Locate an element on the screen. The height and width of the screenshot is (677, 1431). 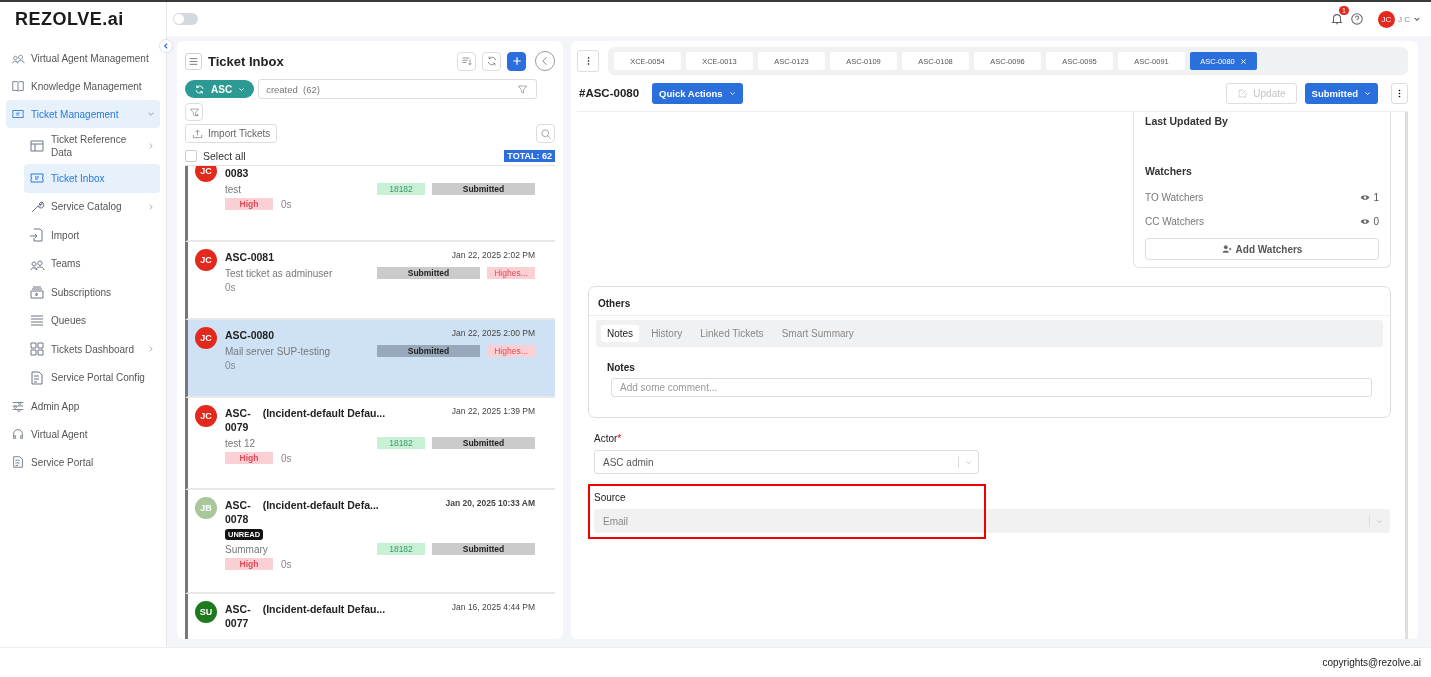
ticket-date: Jan 22, 2025 2:00 PM is located at coordinates (493, 333).